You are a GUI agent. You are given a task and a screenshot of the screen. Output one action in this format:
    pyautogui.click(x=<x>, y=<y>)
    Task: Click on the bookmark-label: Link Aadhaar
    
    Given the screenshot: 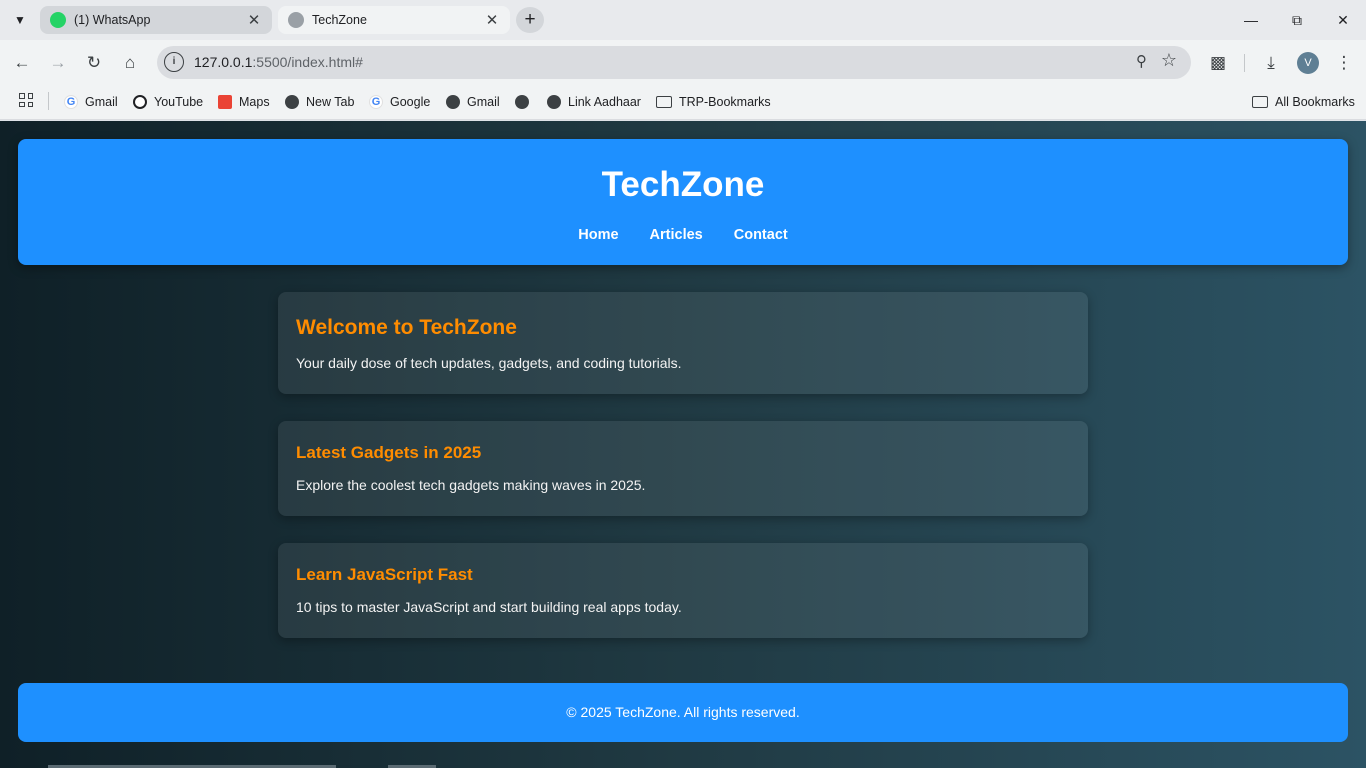 What is the action you would take?
    pyautogui.click(x=604, y=102)
    